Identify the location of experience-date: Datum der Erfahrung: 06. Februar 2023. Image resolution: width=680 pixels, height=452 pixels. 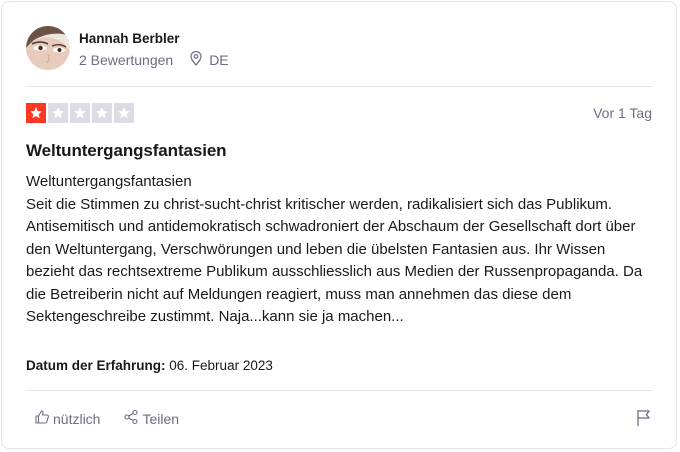
(149, 365).